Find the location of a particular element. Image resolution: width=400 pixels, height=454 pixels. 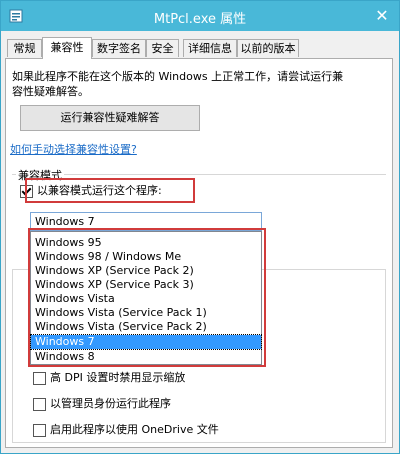

window-title: MtPcl.exe 属性 is located at coordinates (200, 19).